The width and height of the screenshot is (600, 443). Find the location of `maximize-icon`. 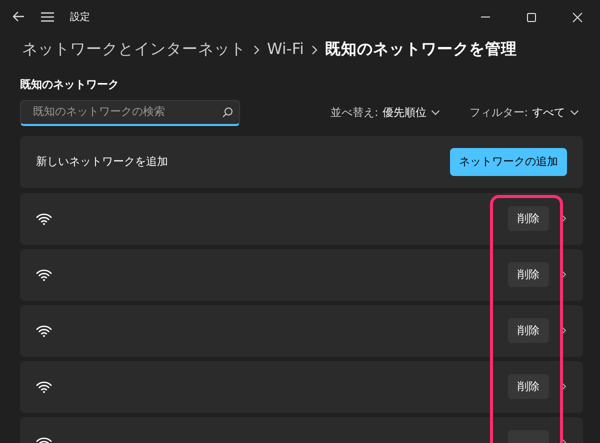

maximize-icon is located at coordinates (531, 17).